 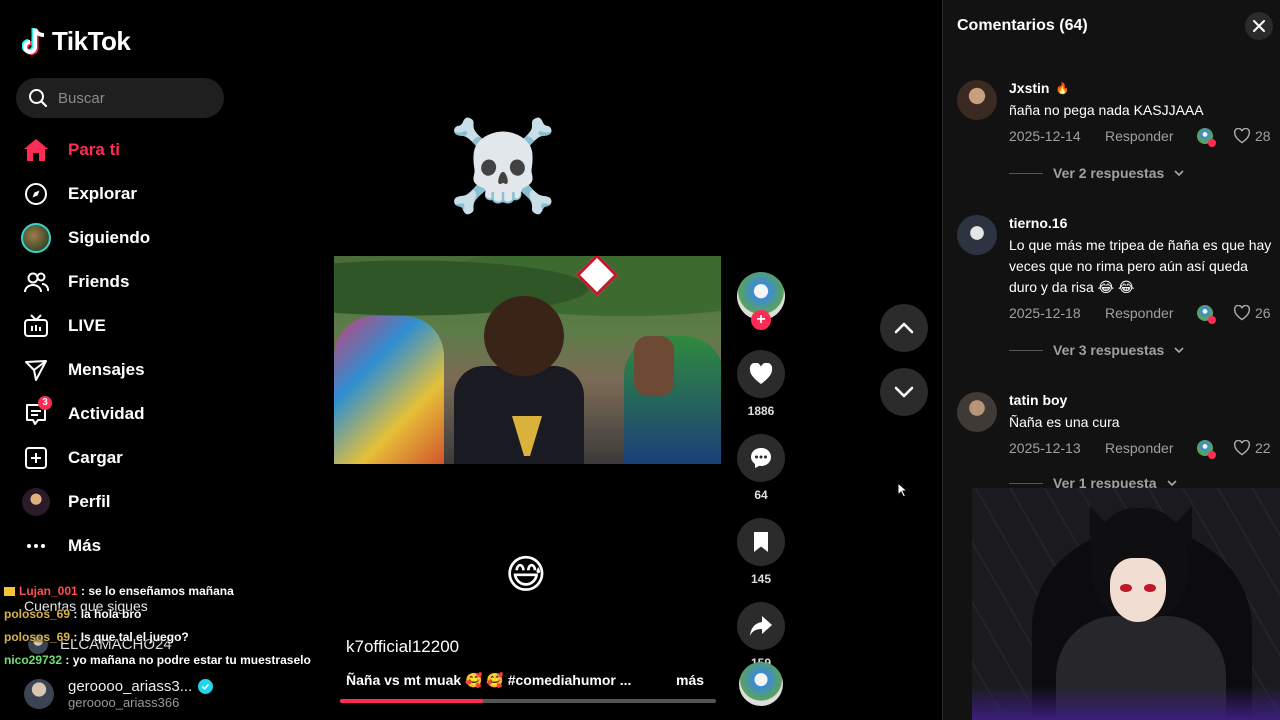 I want to click on search-input, so click(x=133, y=98).